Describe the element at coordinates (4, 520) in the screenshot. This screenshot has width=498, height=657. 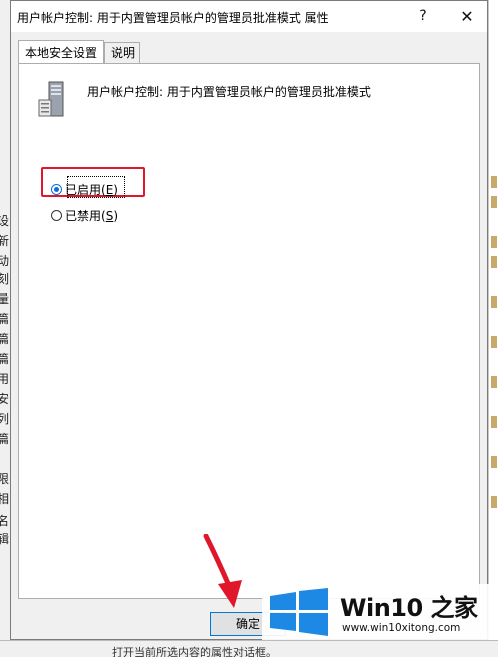
I see `bg-char: 名` at that location.